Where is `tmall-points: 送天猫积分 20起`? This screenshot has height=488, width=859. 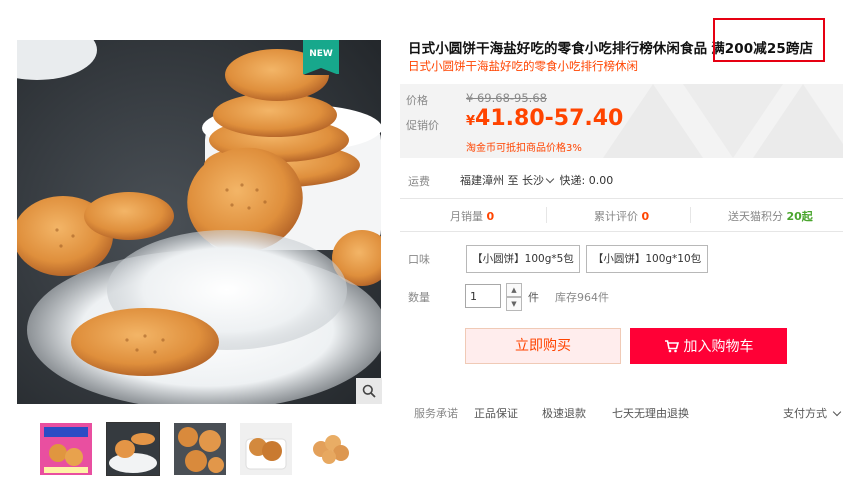 tmall-points: 送天猫积分 20起 is located at coordinates (770, 216).